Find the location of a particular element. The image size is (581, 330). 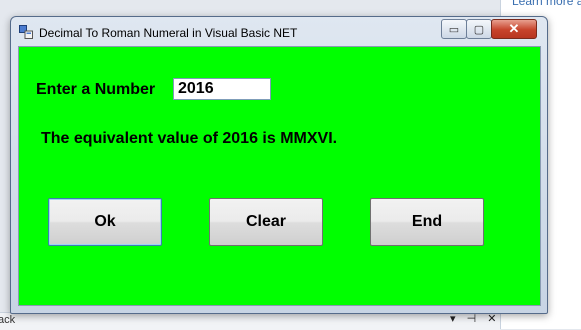

number-input is located at coordinates (222, 89).